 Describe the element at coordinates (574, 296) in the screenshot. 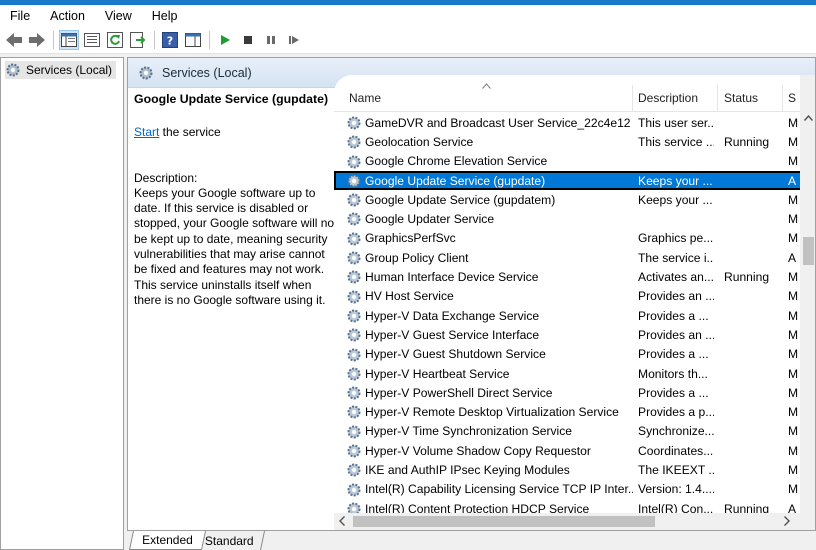

I see `service-row: HV Host Service Provides an ... M` at that location.